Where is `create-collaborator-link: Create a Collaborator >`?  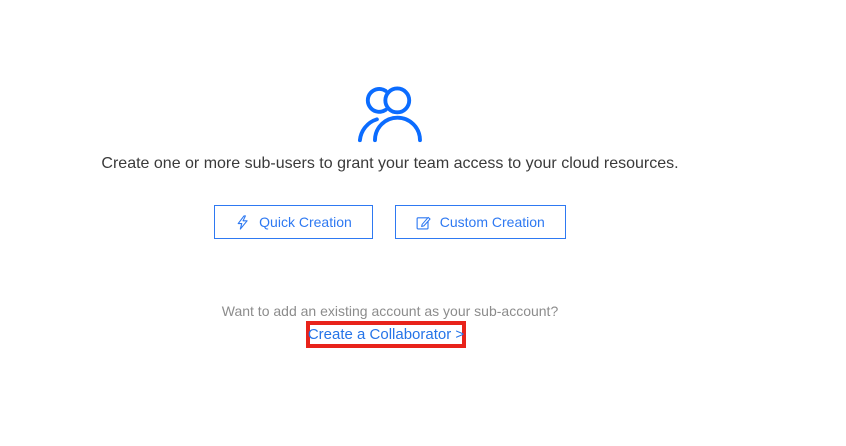
create-collaborator-link: Create a Collaborator > is located at coordinates (386, 334).